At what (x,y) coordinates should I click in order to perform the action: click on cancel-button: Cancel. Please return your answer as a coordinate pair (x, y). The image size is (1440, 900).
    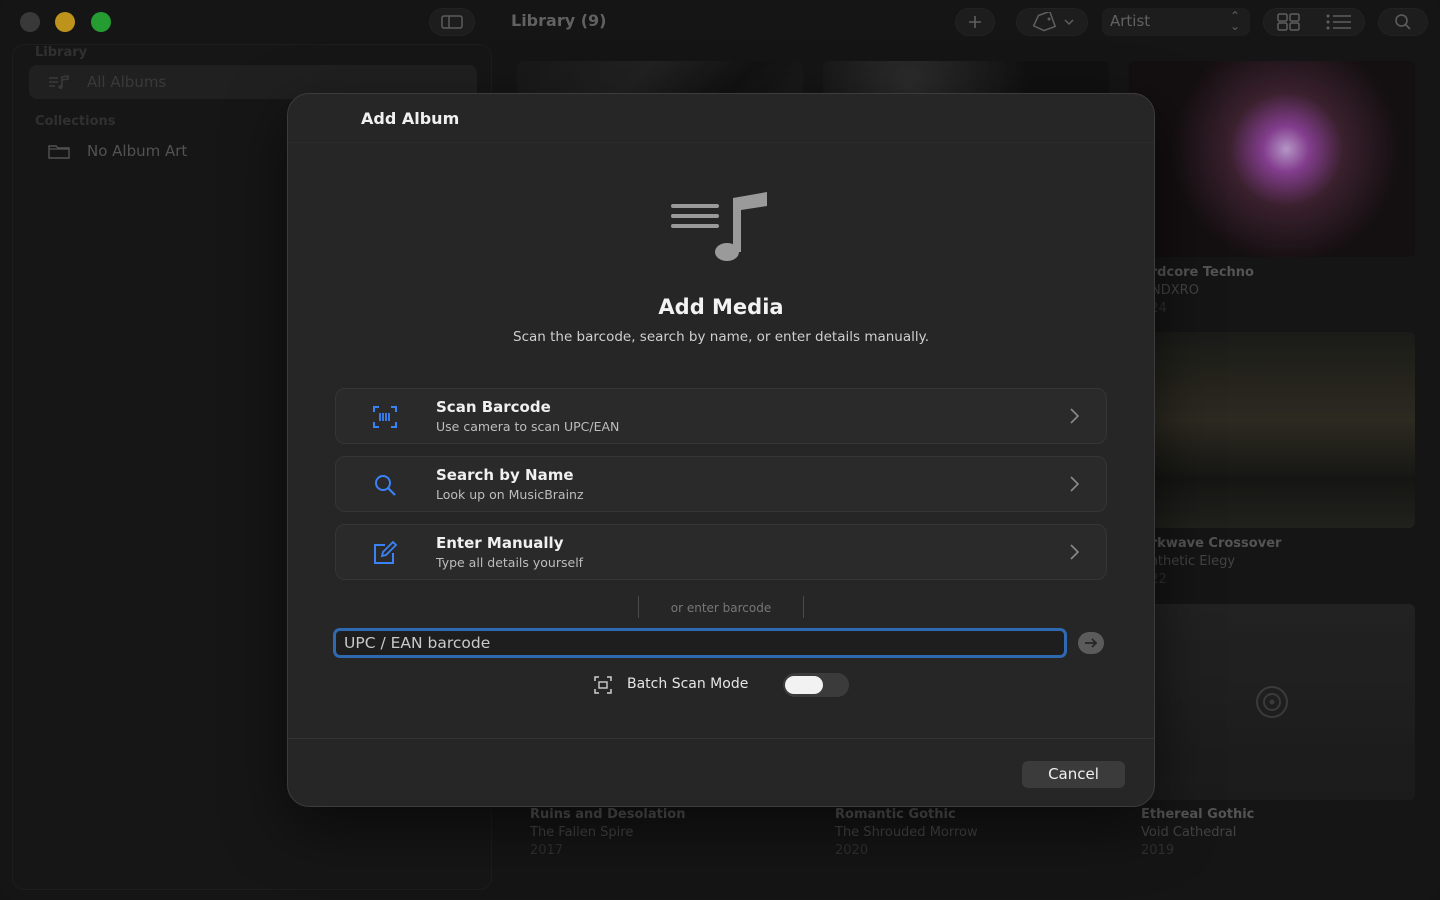
    Looking at the image, I should click on (1073, 774).